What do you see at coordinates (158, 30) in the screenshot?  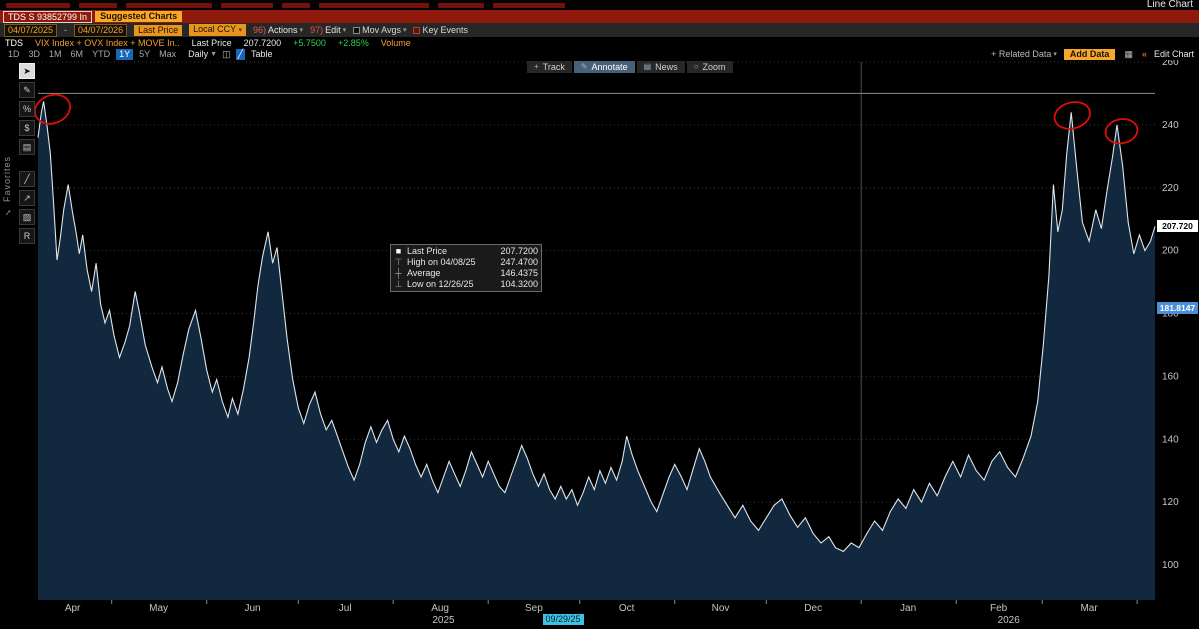 I see `price-field-dropdown: Last Price` at bounding box center [158, 30].